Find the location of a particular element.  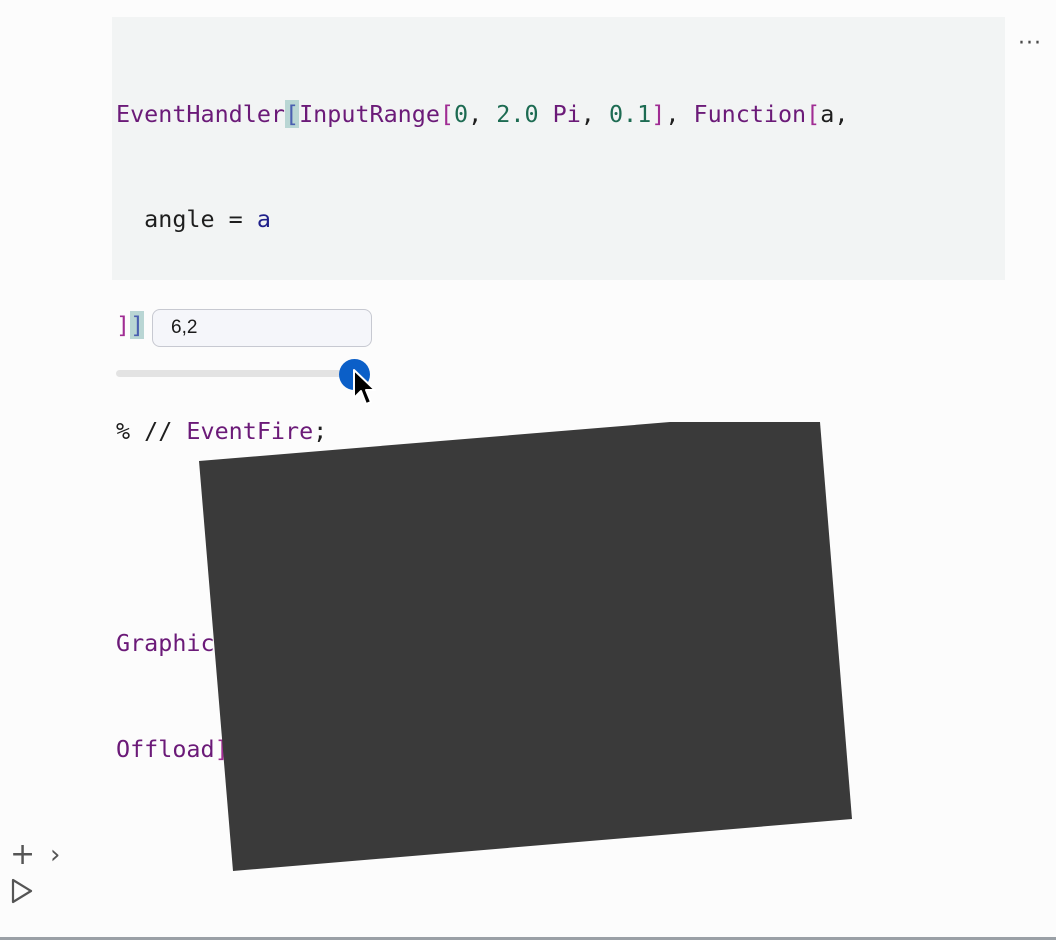

code-token: Rotate is located at coordinates (285, 643).